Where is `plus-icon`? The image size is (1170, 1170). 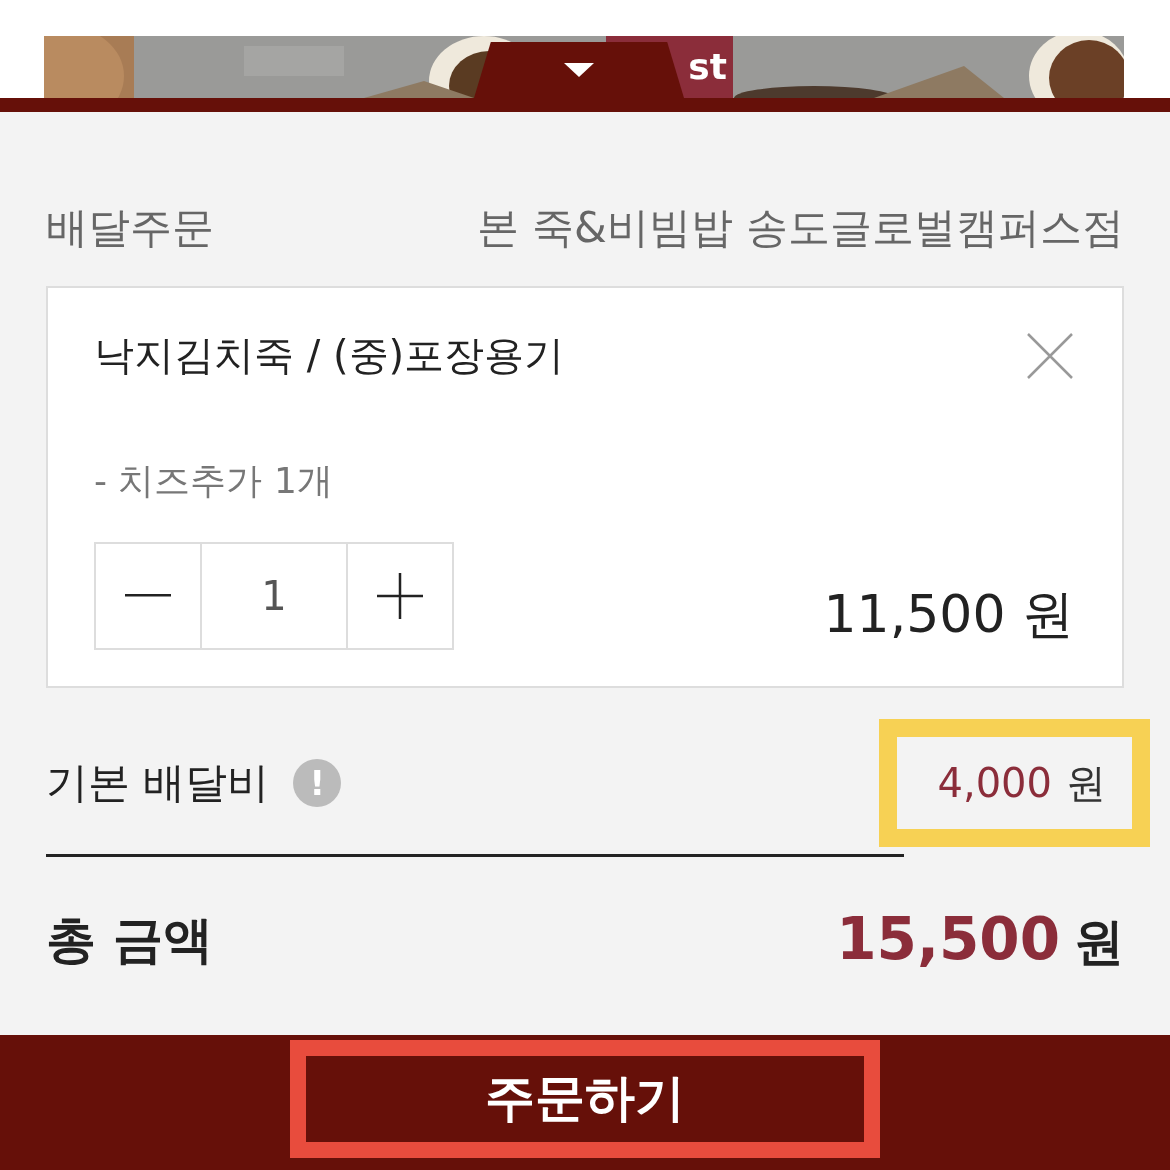
plus-icon is located at coordinates (400, 596).